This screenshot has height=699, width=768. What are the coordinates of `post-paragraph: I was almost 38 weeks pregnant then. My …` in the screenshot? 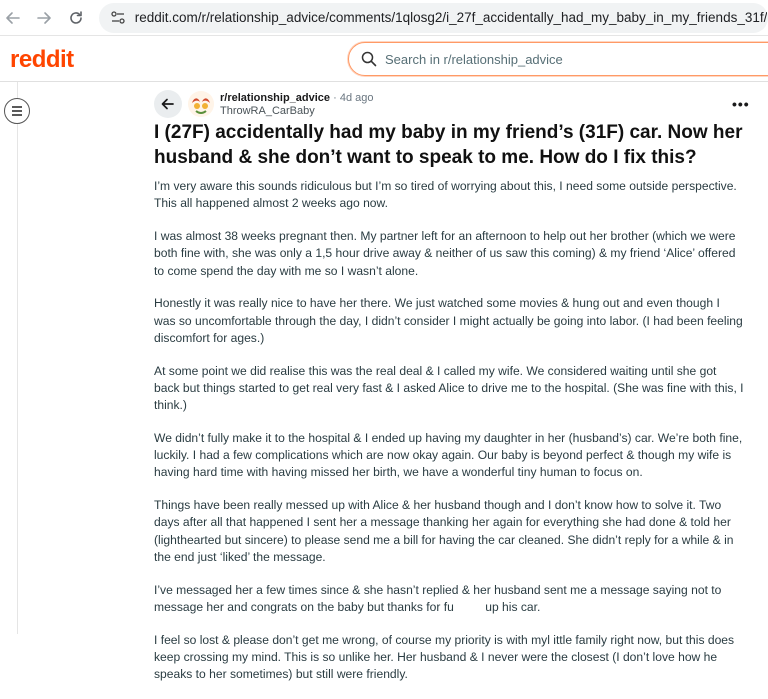 It's located at (445, 253).